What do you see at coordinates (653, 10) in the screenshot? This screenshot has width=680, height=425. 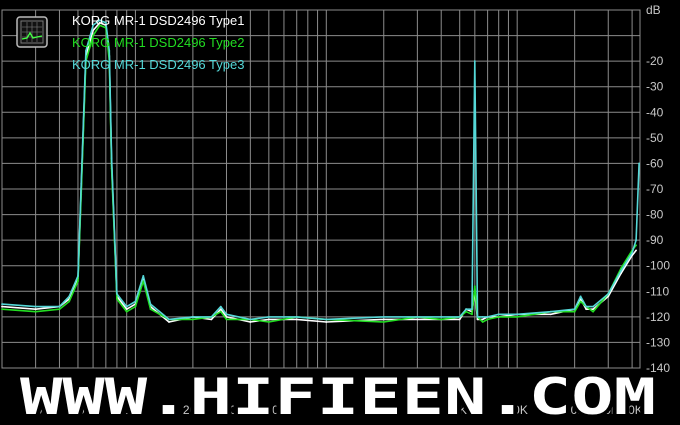 I see `y-tick-label: dB` at bounding box center [653, 10].